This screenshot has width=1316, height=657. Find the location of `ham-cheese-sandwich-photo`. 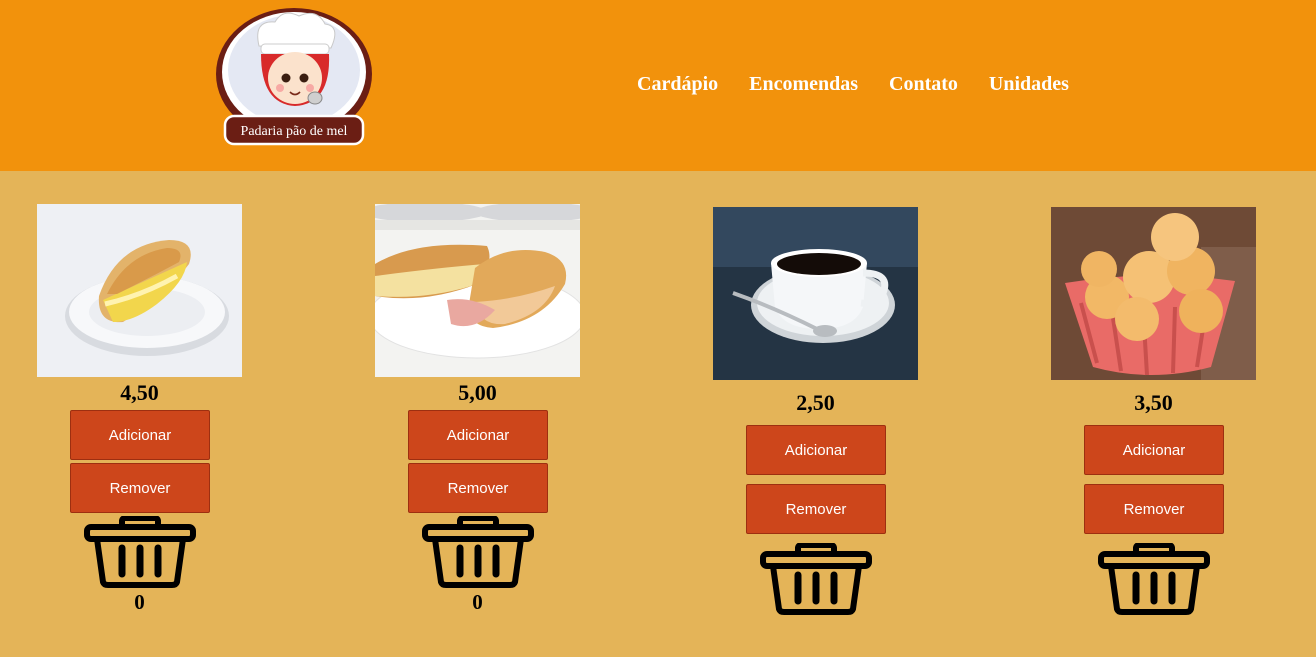

ham-cheese-sandwich-photo is located at coordinates (477, 290).